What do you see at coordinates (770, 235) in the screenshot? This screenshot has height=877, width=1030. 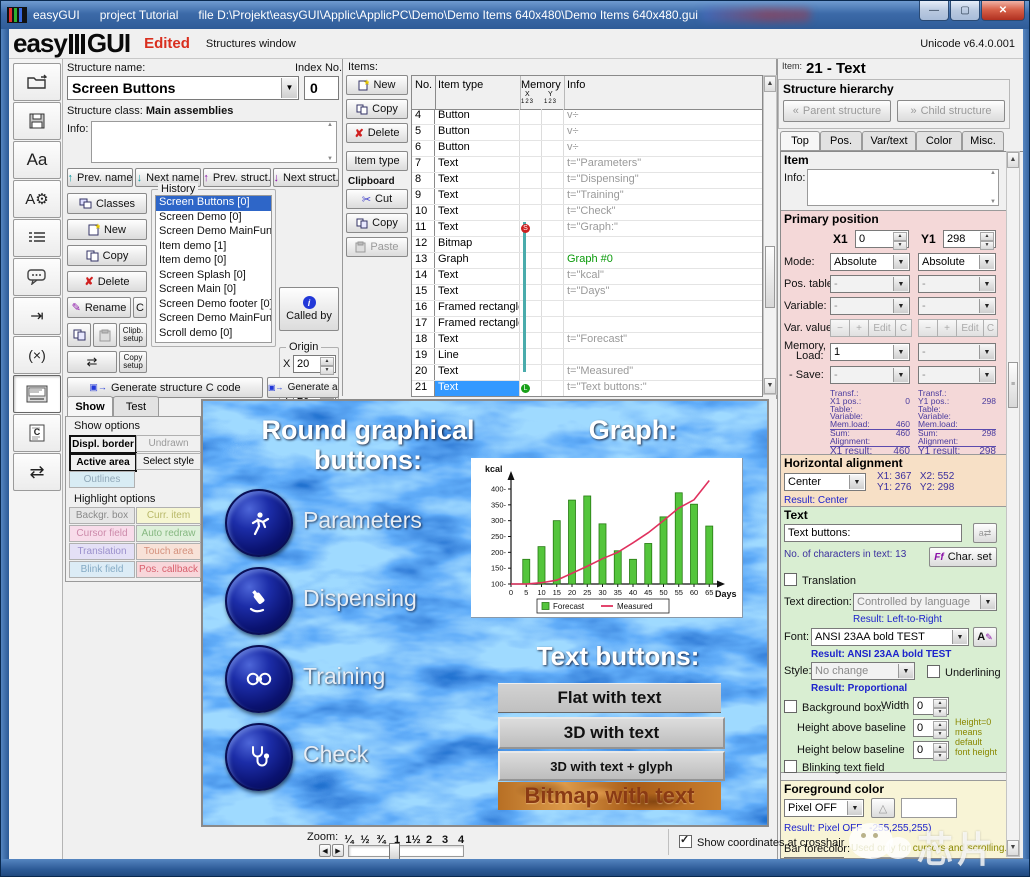 I see `items-scrollbar: ▲ ▼` at bounding box center [770, 235].